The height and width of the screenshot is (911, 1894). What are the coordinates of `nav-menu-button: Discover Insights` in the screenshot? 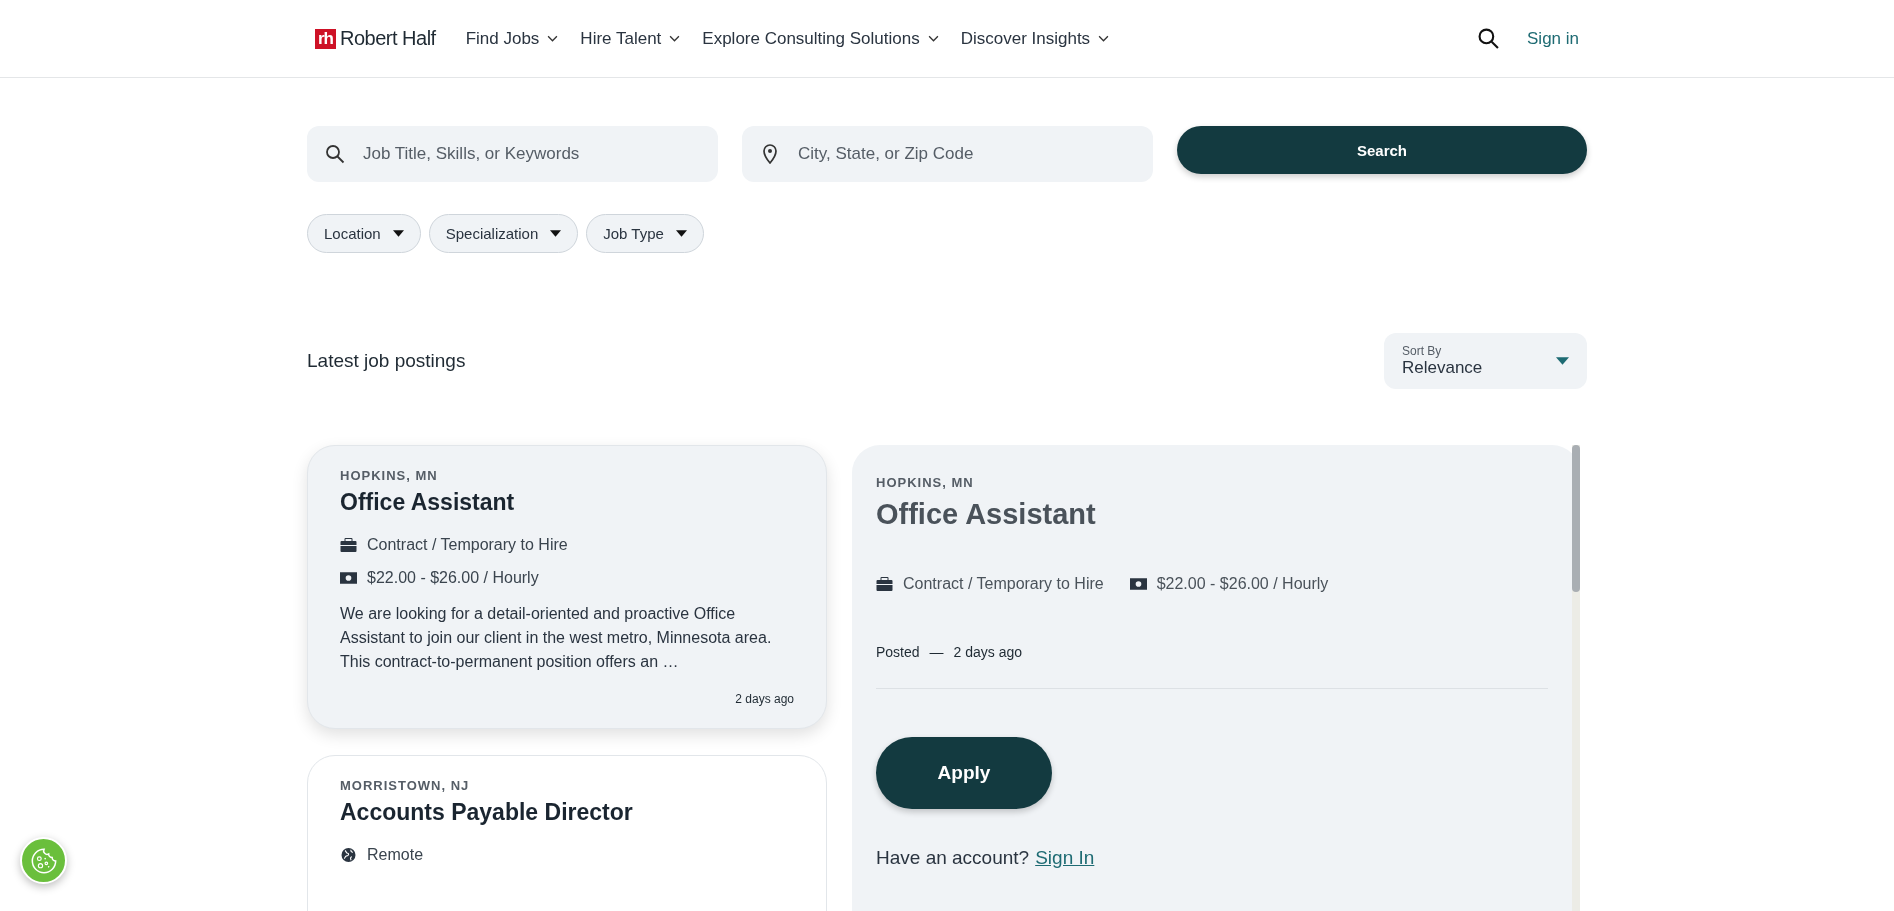 It's located at (1035, 38).